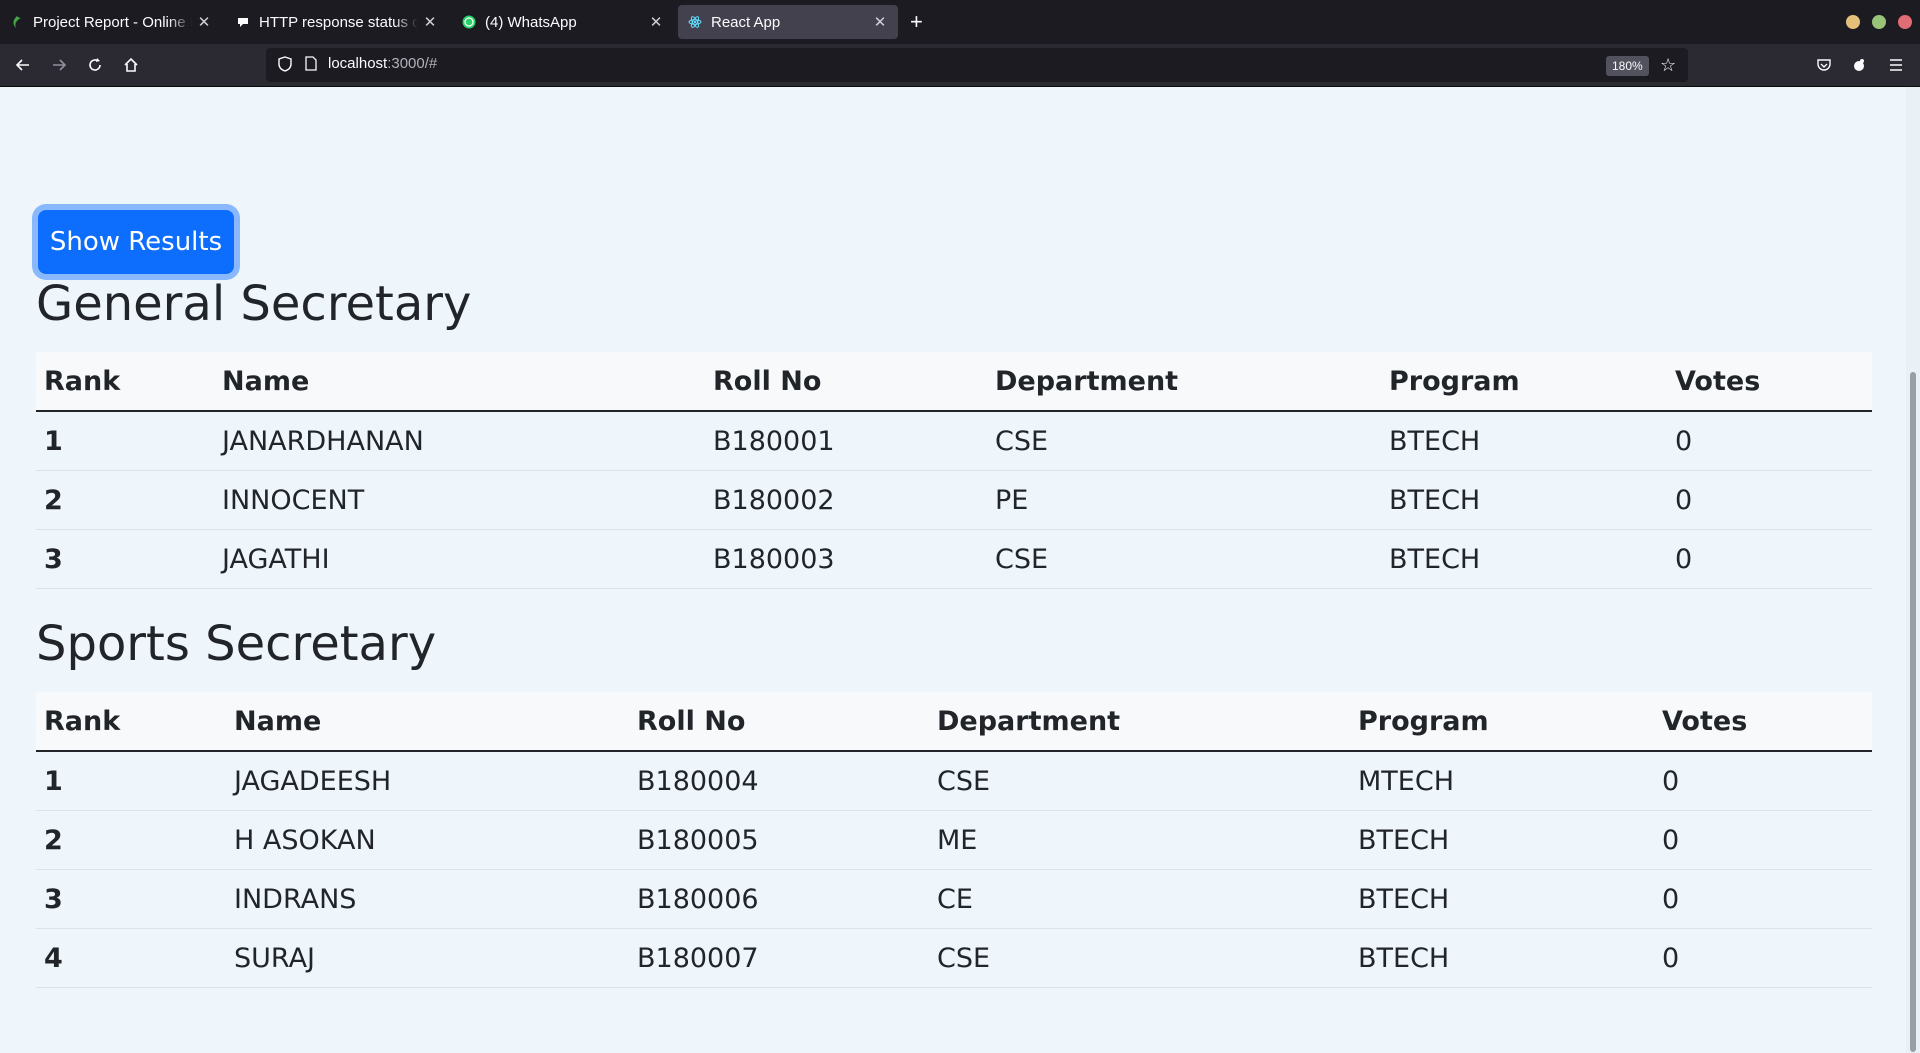  I want to click on roll-cell: B180002, so click(846, 500).